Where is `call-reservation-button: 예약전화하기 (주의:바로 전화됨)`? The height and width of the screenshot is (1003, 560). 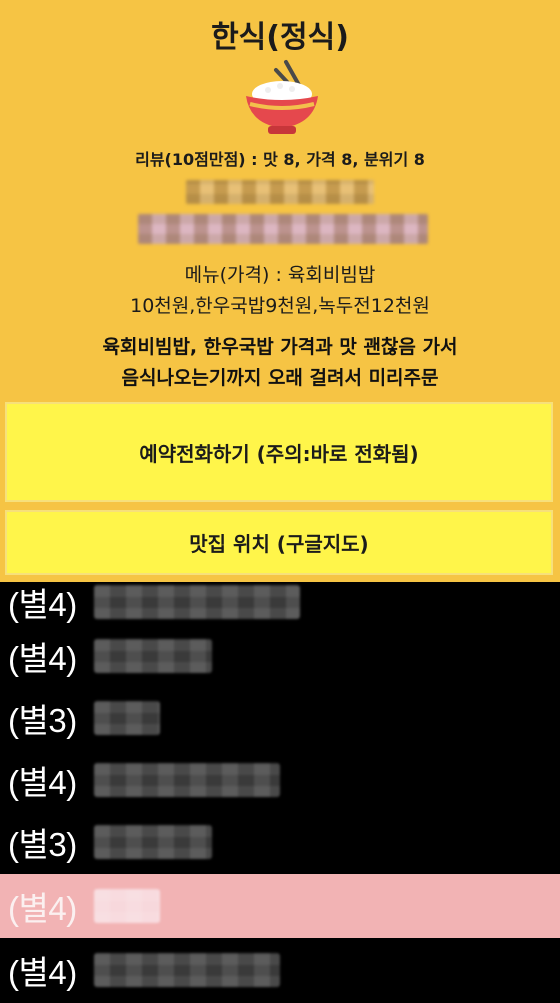 call-reservation-button: 예약전화하기 (주의:바로 전화됨) is located at coordinates (279, 452).